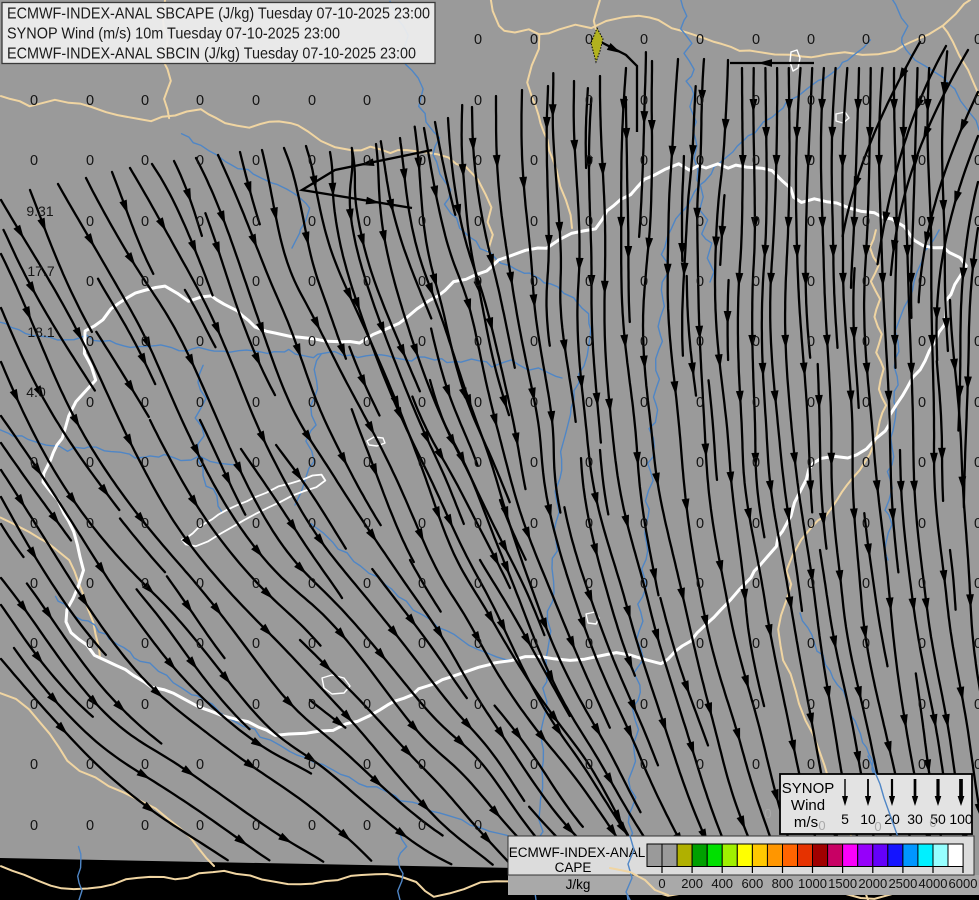 This screenshot has height=900, width=979. Describe the element at coordinates (578, 884) in the screenshot. I see `svg-text: J/kg` at that location.